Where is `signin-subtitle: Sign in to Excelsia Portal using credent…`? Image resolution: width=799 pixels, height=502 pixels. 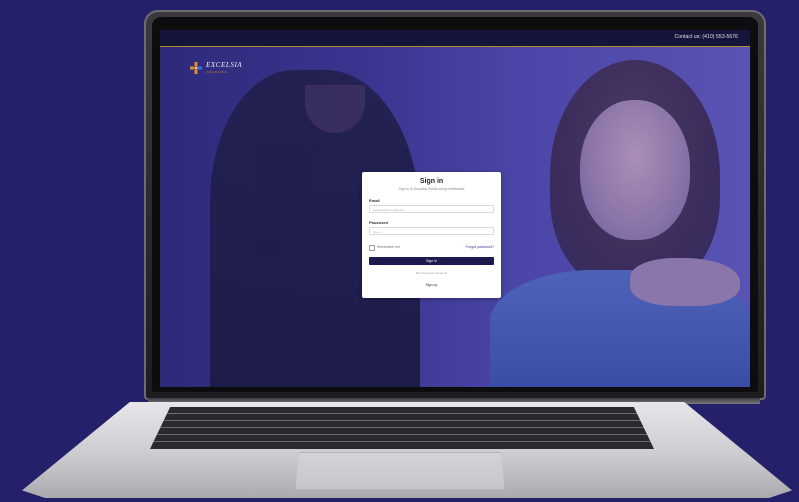
signin-subtitle: Sign in to Excelsia Portal using credent… is located at coordinates (431, 189).